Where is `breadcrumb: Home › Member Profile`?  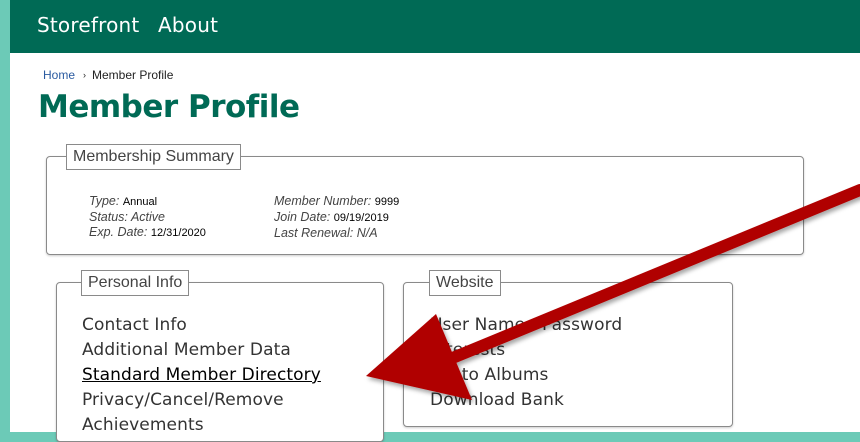
breadcrumb: Home › Member Profile is located at coordinates (108, 75).